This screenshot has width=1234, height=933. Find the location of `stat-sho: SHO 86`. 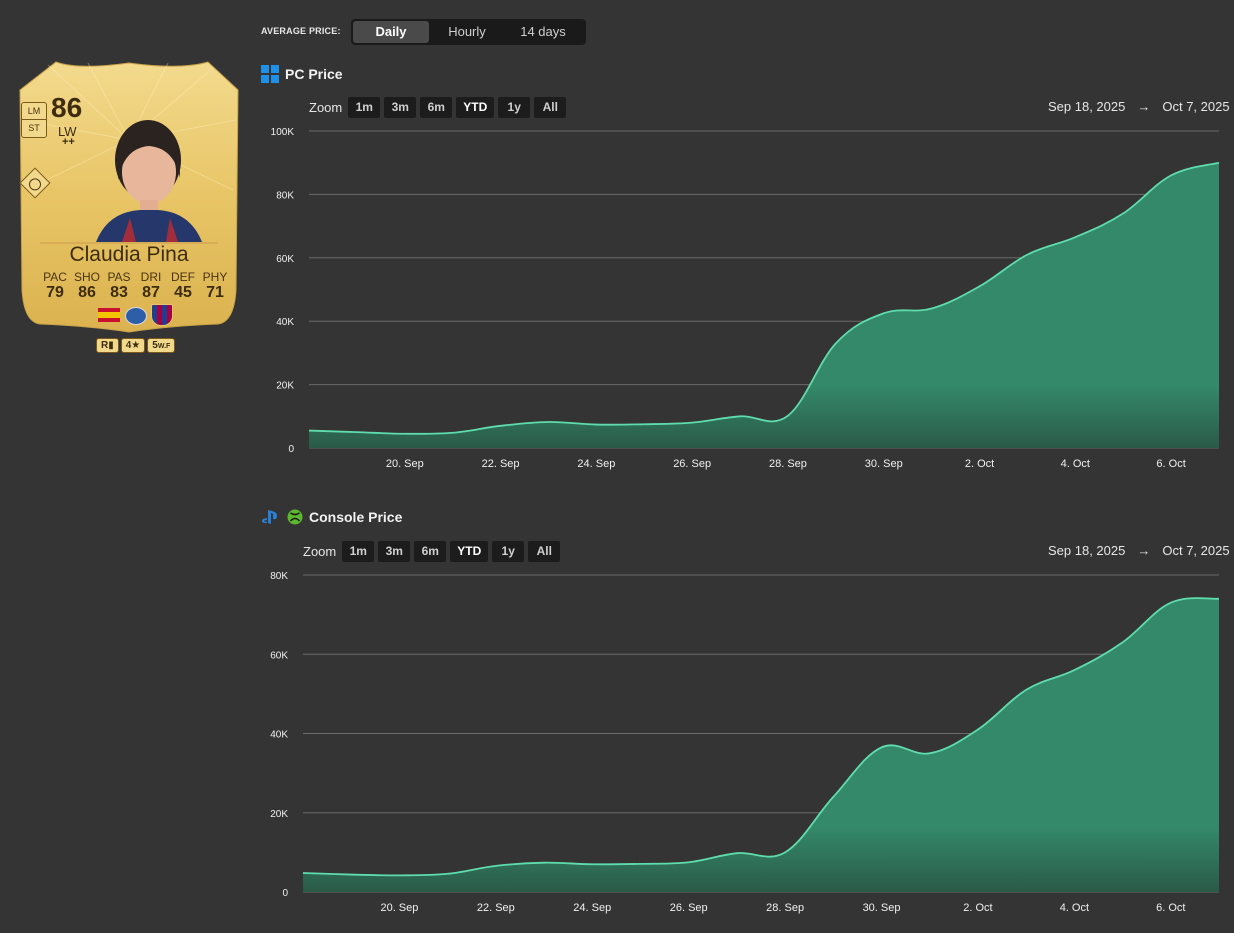

stat-sho: SHO 86 is located at coordinates (86, 285).